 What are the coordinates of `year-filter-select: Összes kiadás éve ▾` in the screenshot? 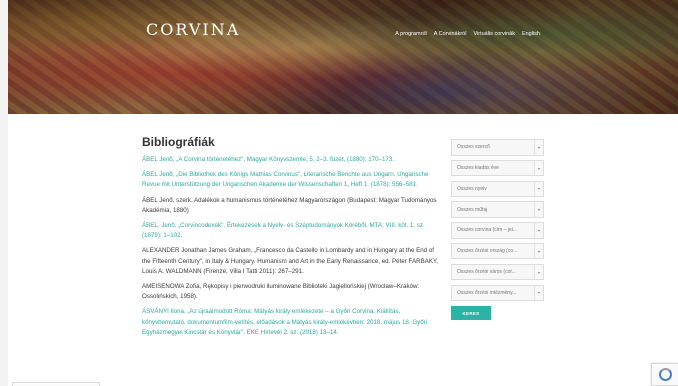 It's located at (497, 168).